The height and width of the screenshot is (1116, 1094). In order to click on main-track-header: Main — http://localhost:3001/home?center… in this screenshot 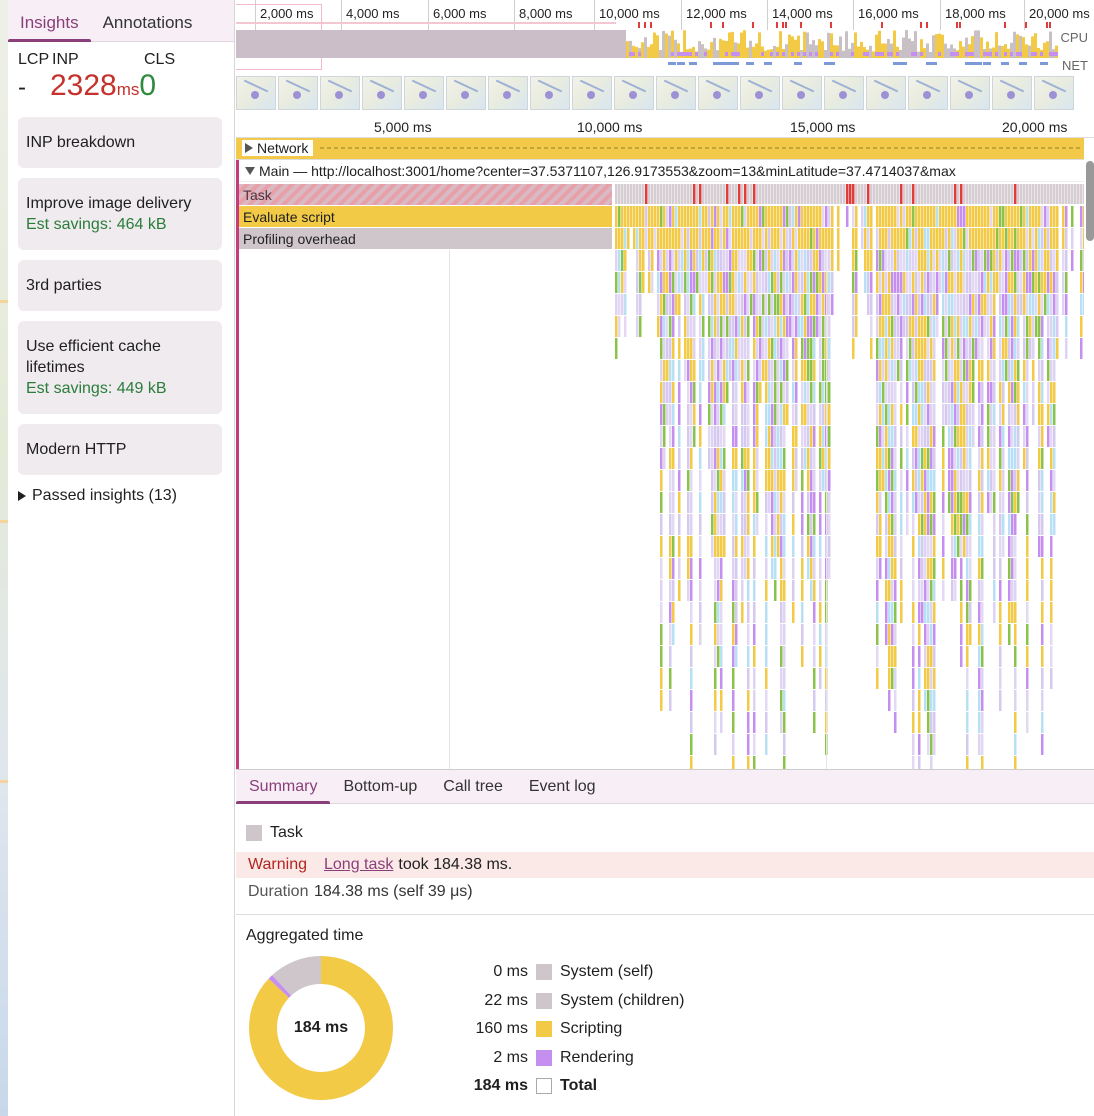, I will do `click(661, 171)`.